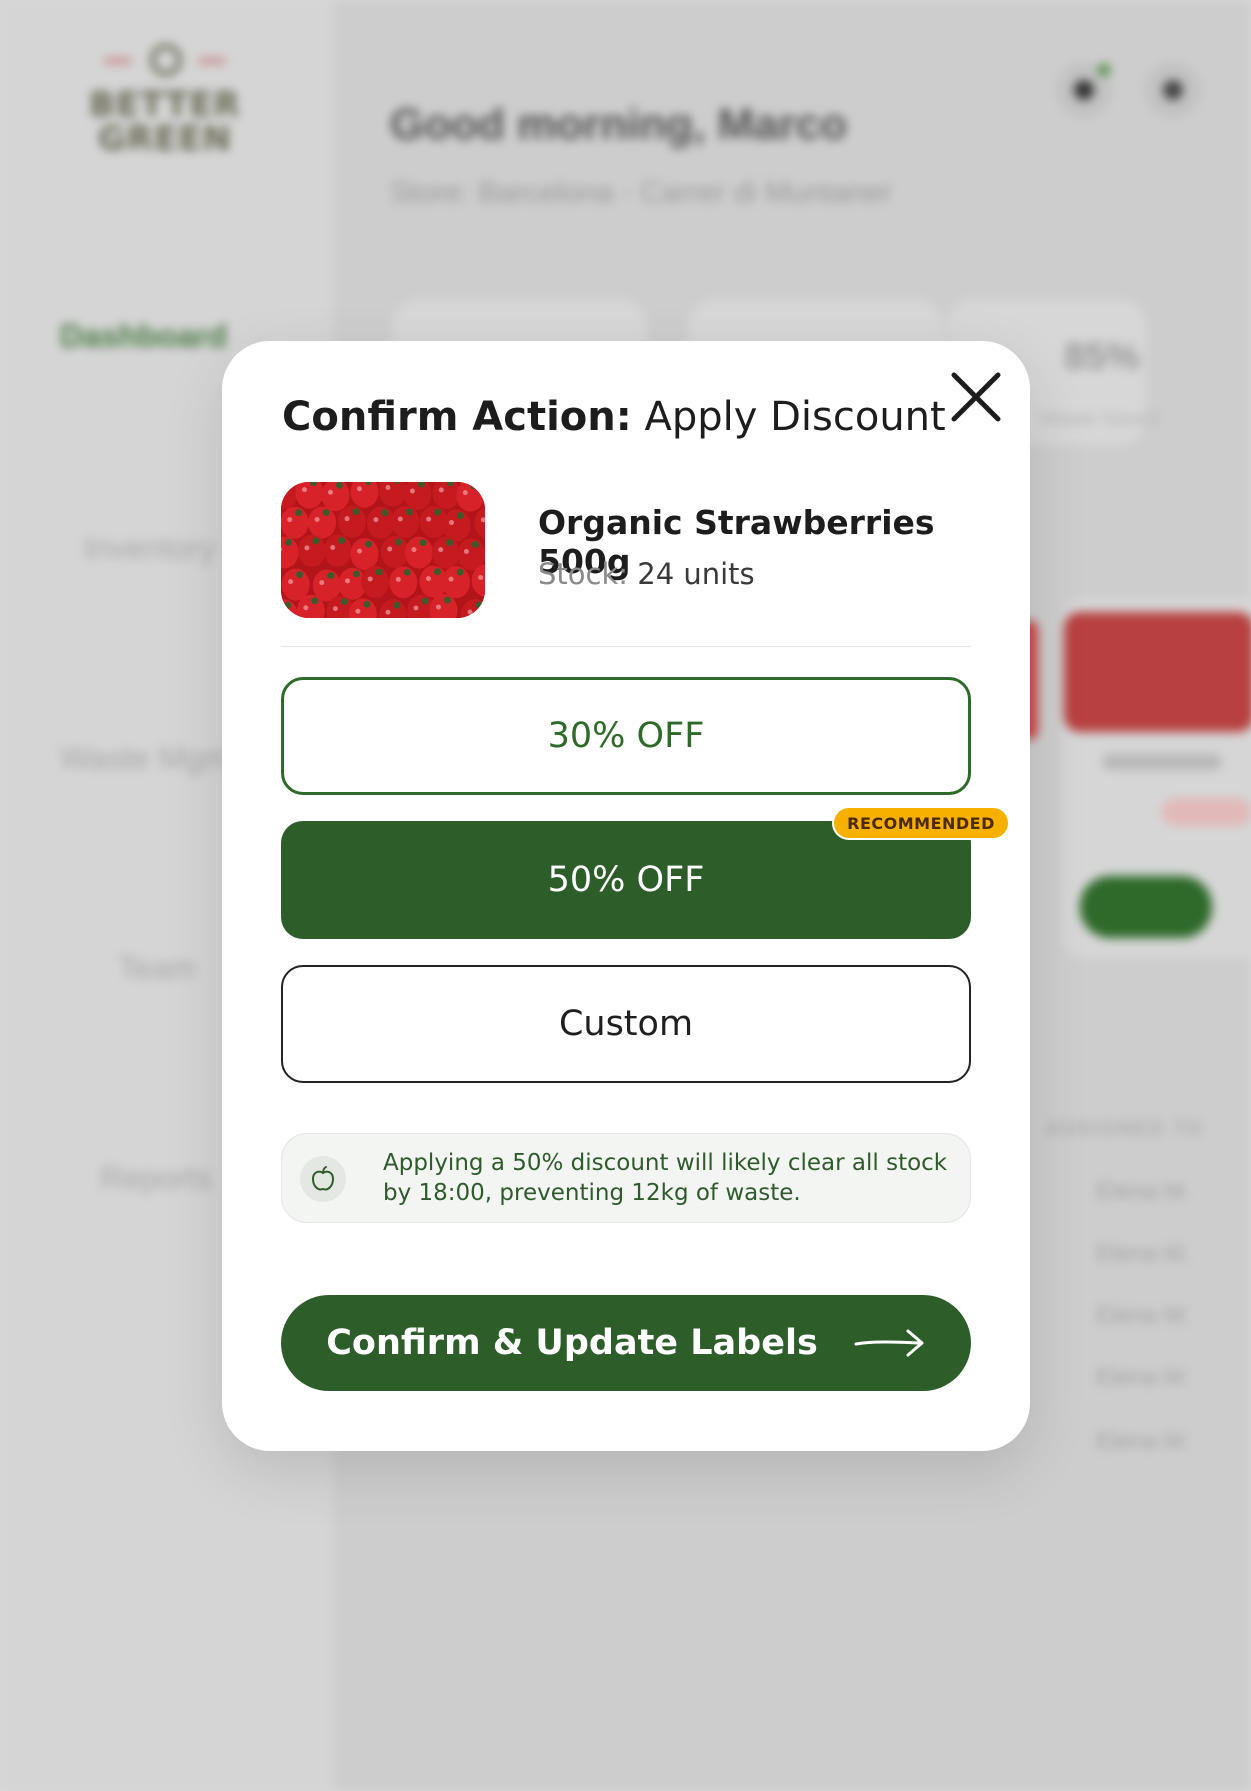  What do you see at coordinates (156, 1178) in the screenshot?
I see `nav-reports: Reports` at bounding box center [156, 1178].